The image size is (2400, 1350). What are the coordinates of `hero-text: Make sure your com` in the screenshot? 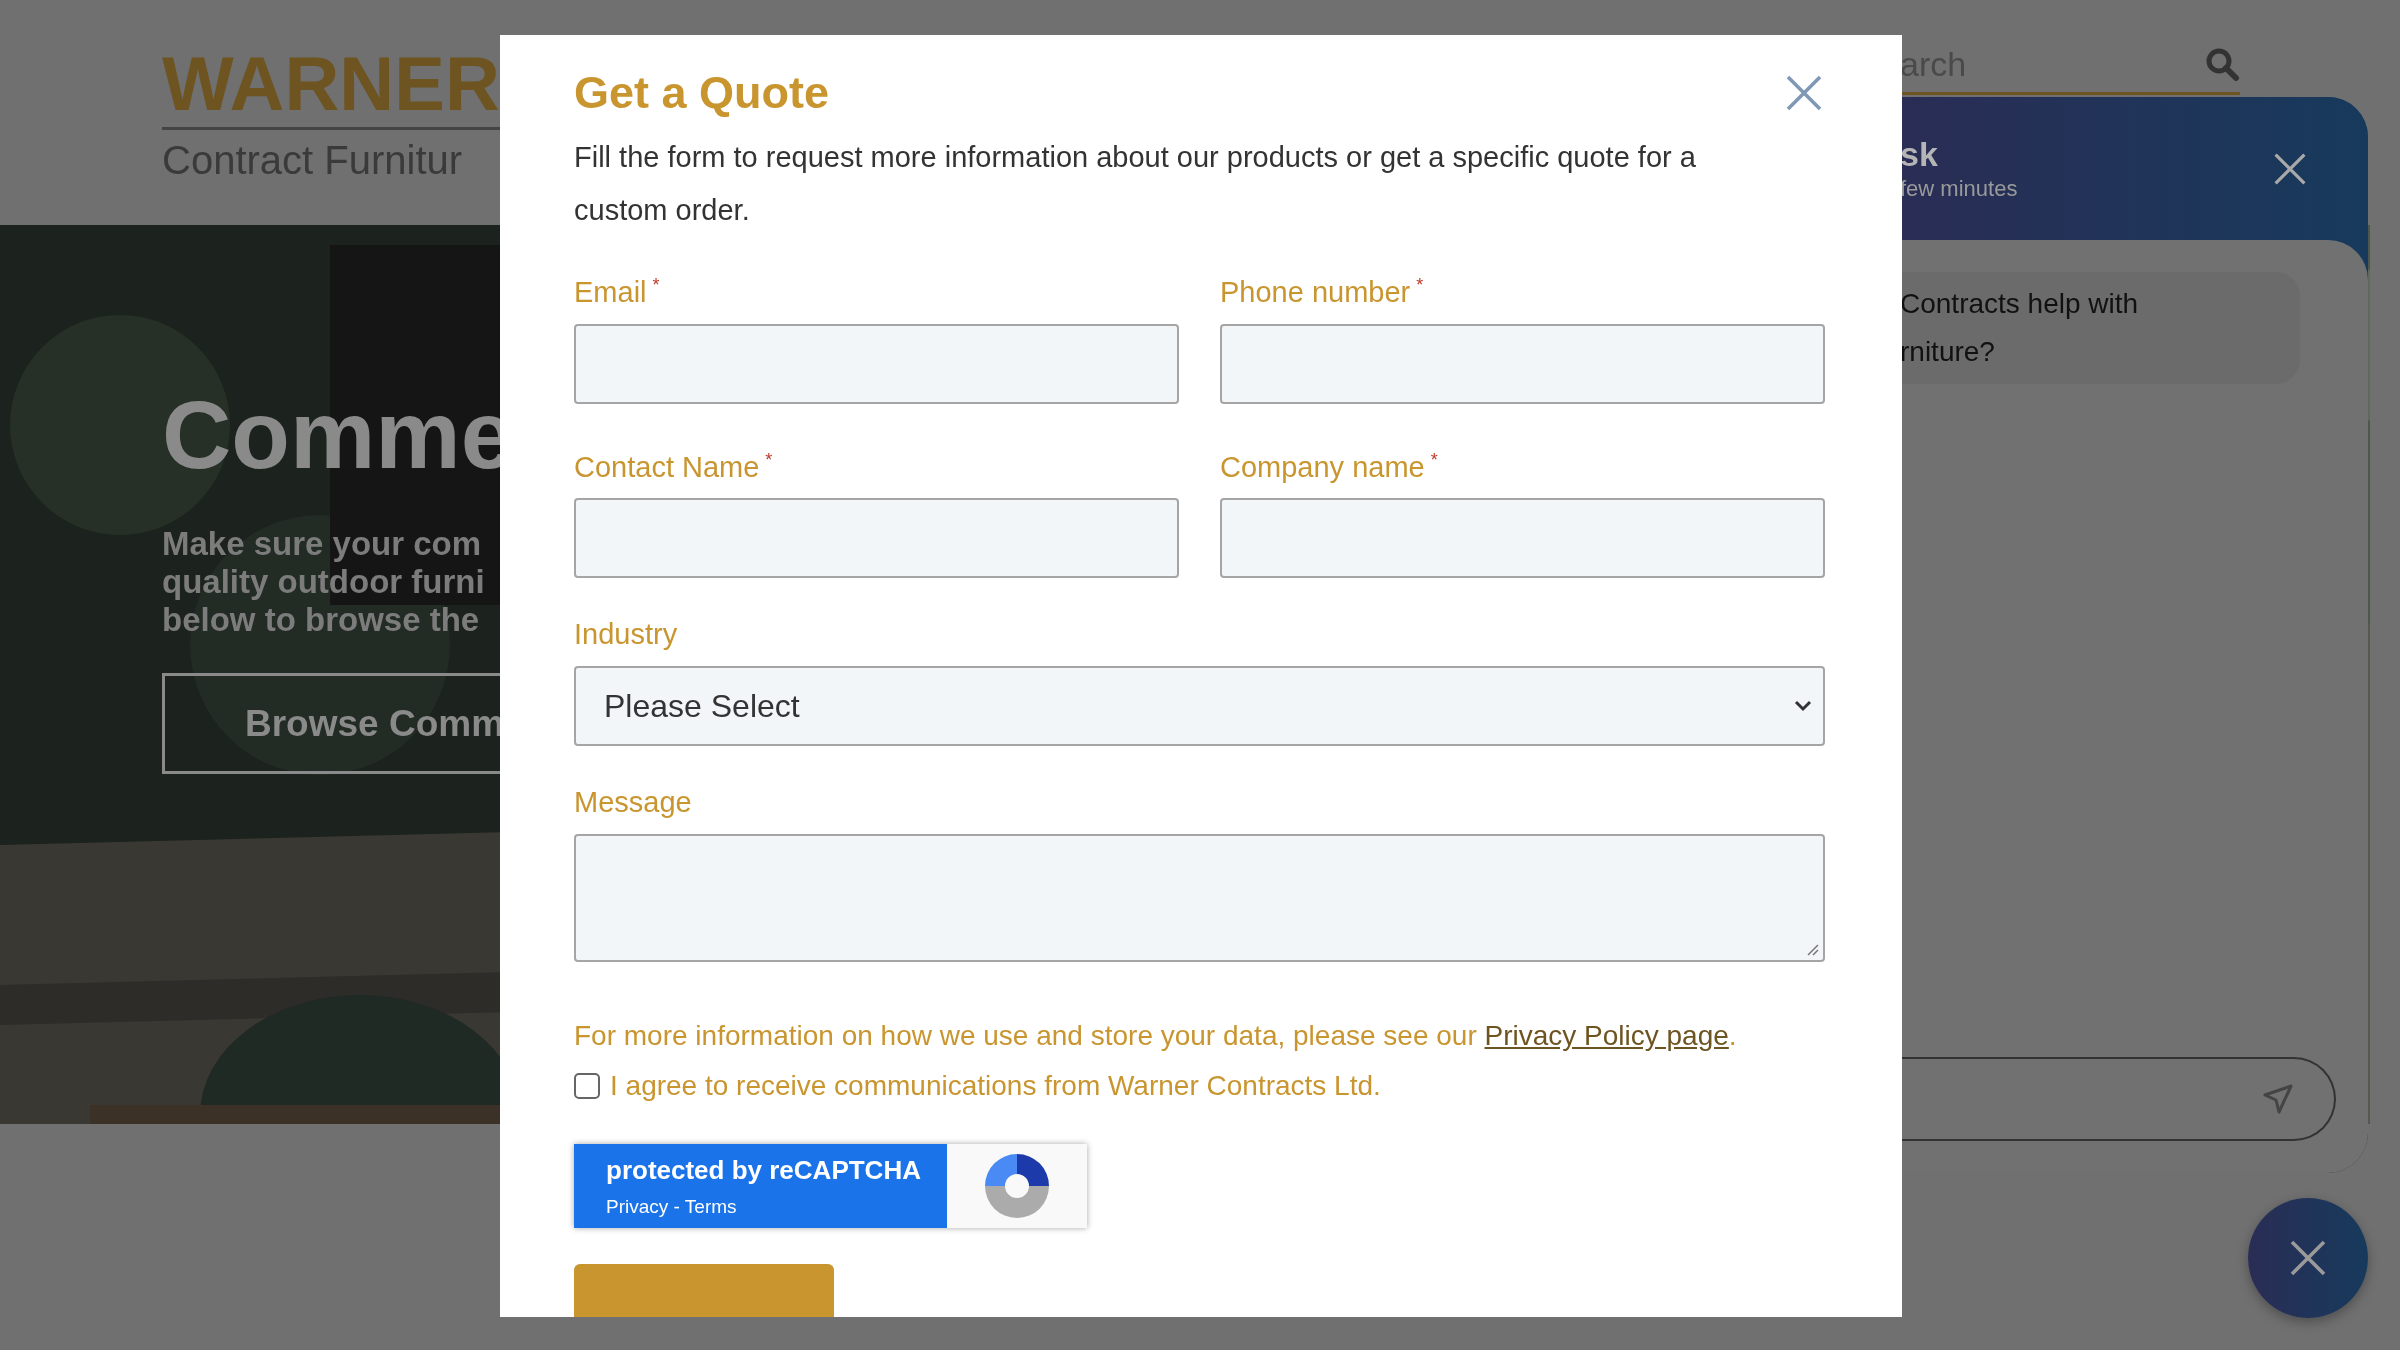 It's located at (322, 544).